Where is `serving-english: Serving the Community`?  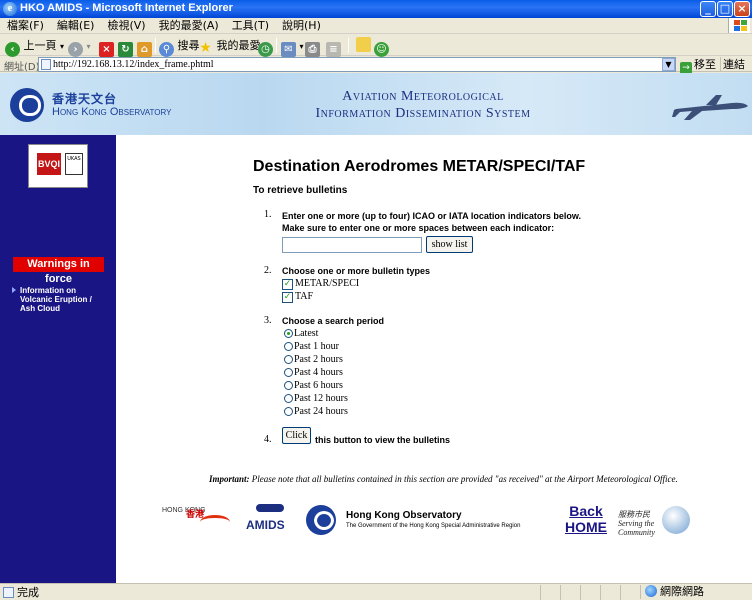
serving-english: Serving the Community is located at coordinates (636, 528).